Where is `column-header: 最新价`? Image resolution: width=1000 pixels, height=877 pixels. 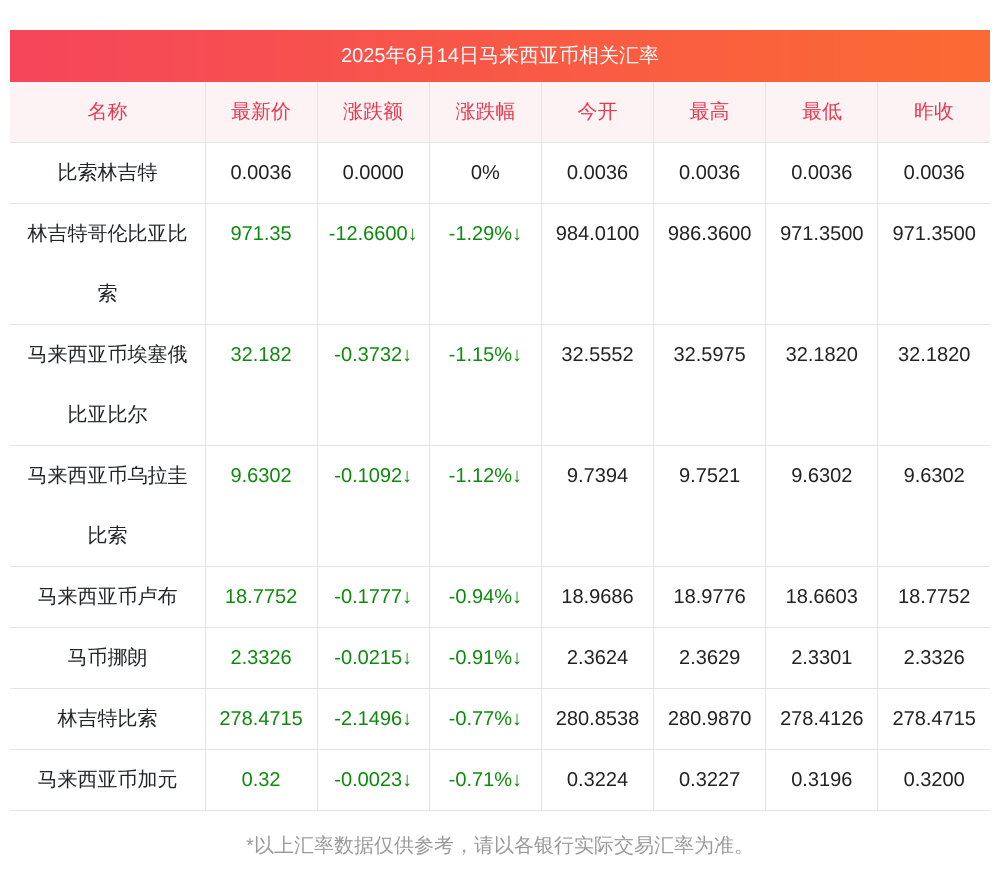
column-header: 最新价 is located at coordinates (261, 112).